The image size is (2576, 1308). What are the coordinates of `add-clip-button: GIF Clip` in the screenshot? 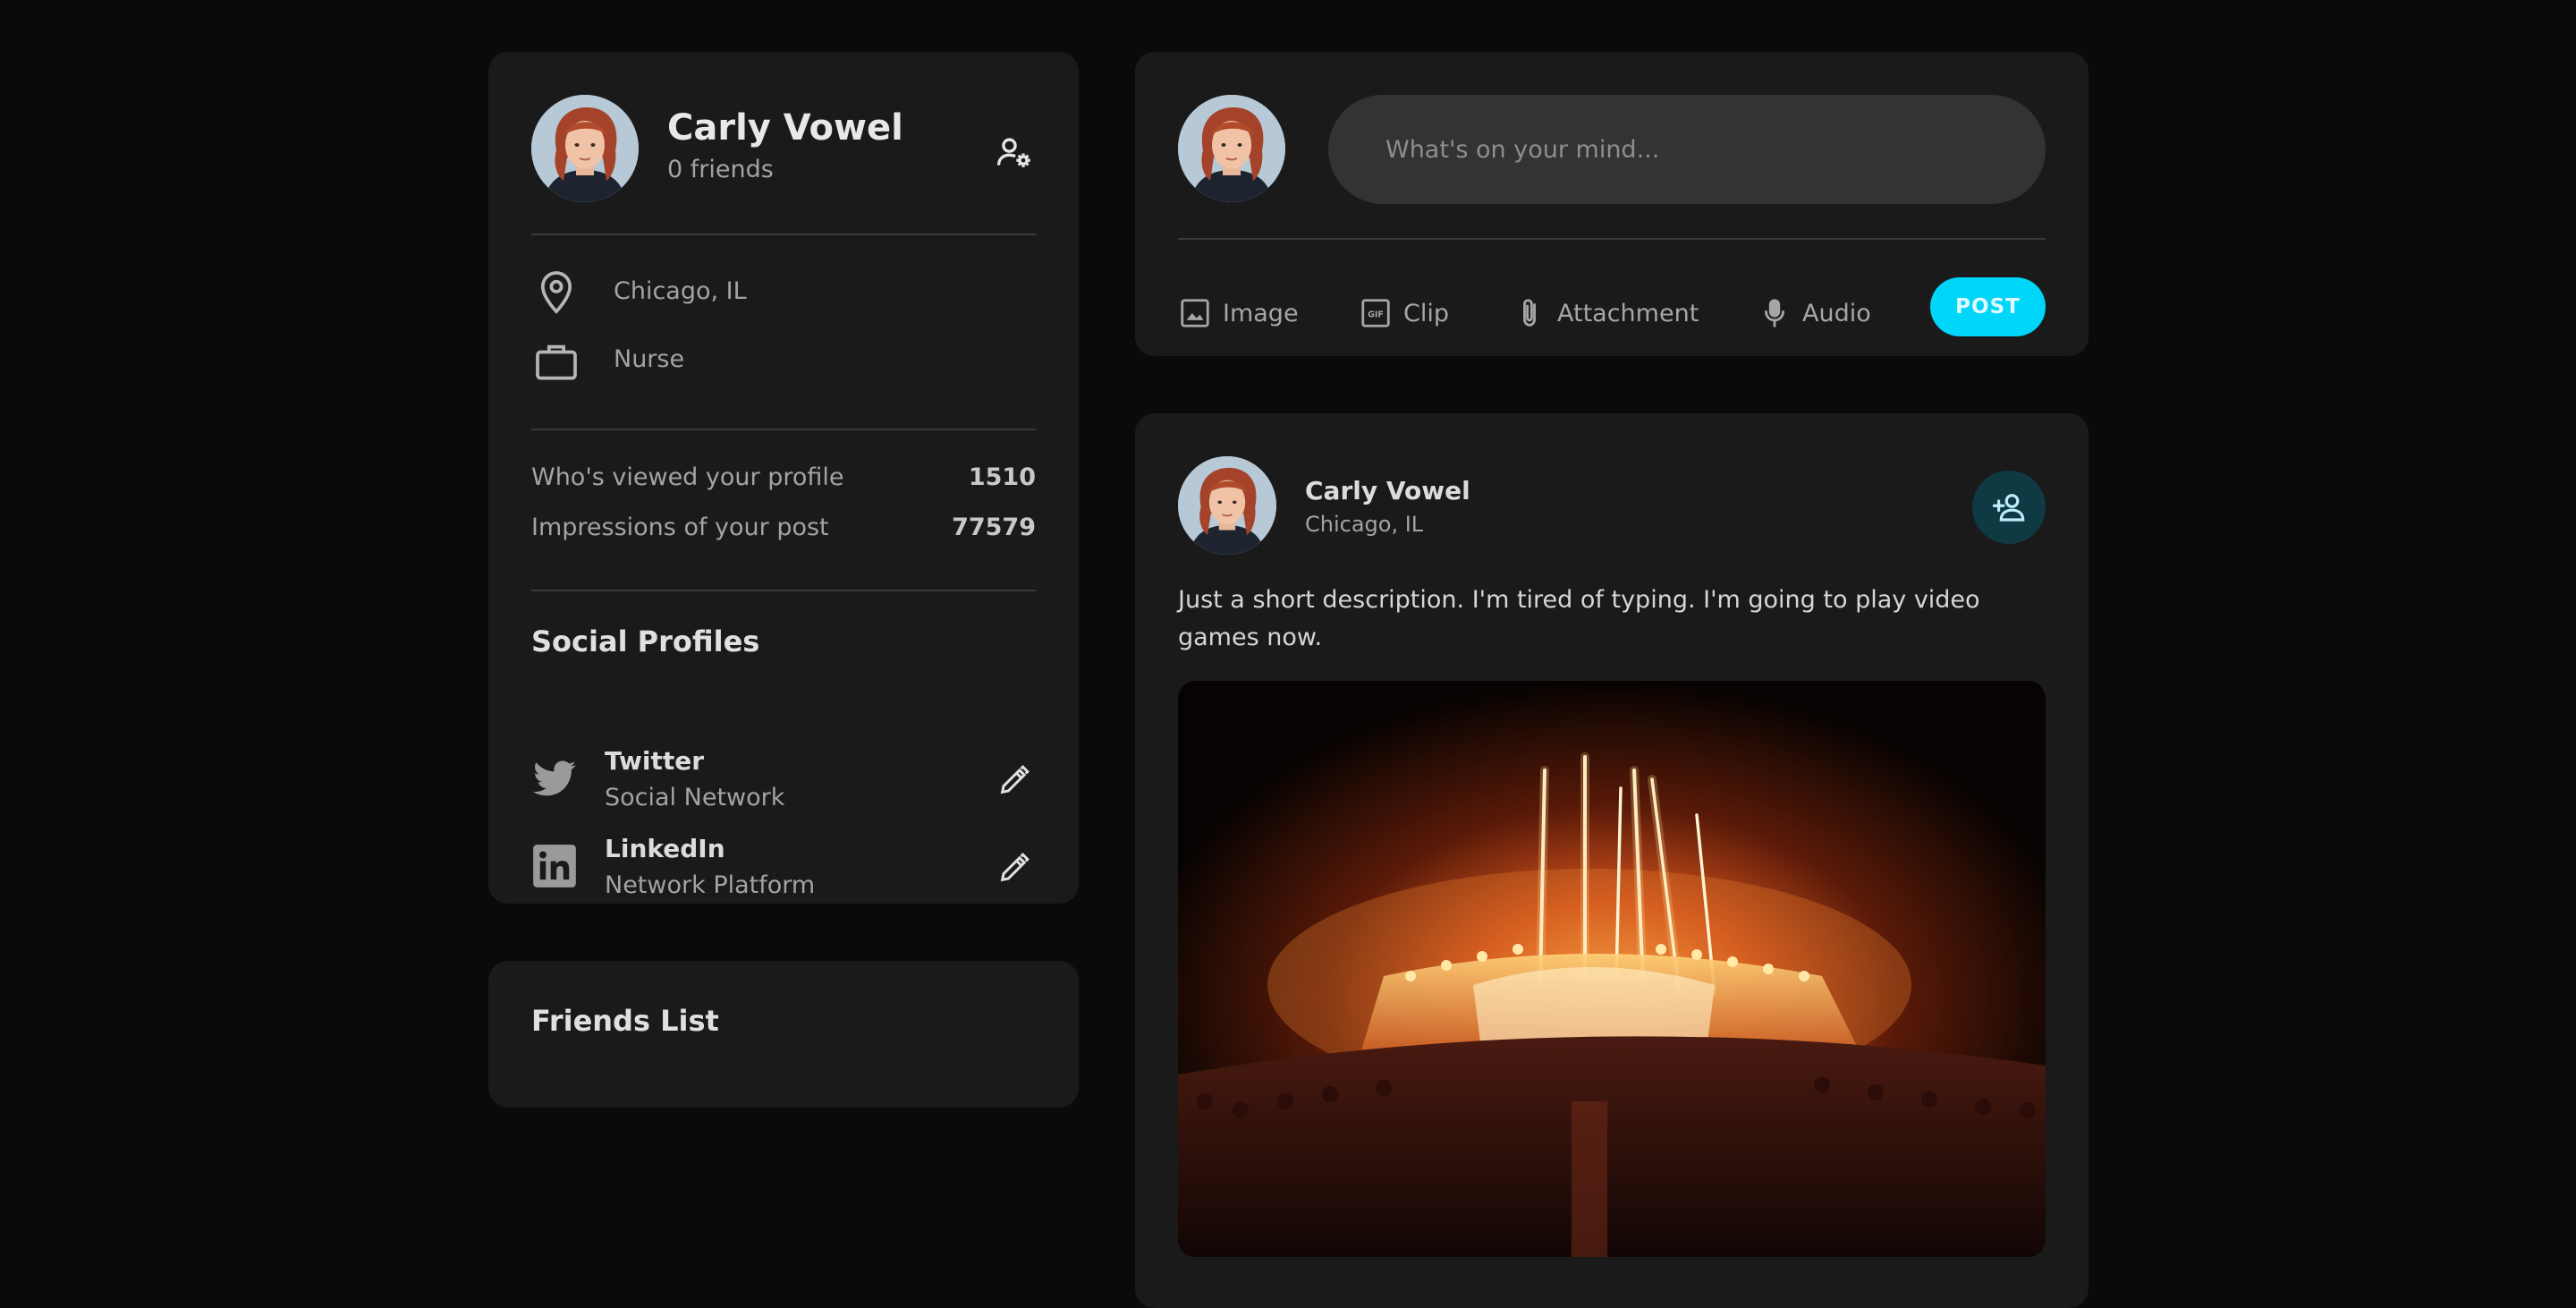 It's located at (1404, 313).